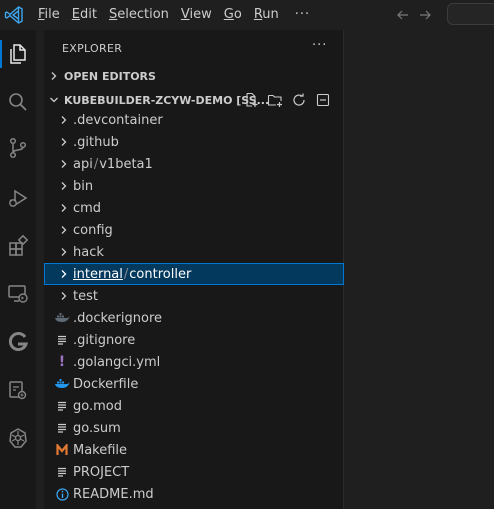 The image size is (494, 509). What do you see at coordinates (97, 428) in the screenshot?
I see `tree-label: go.sum` at bounding box center [97, 428].